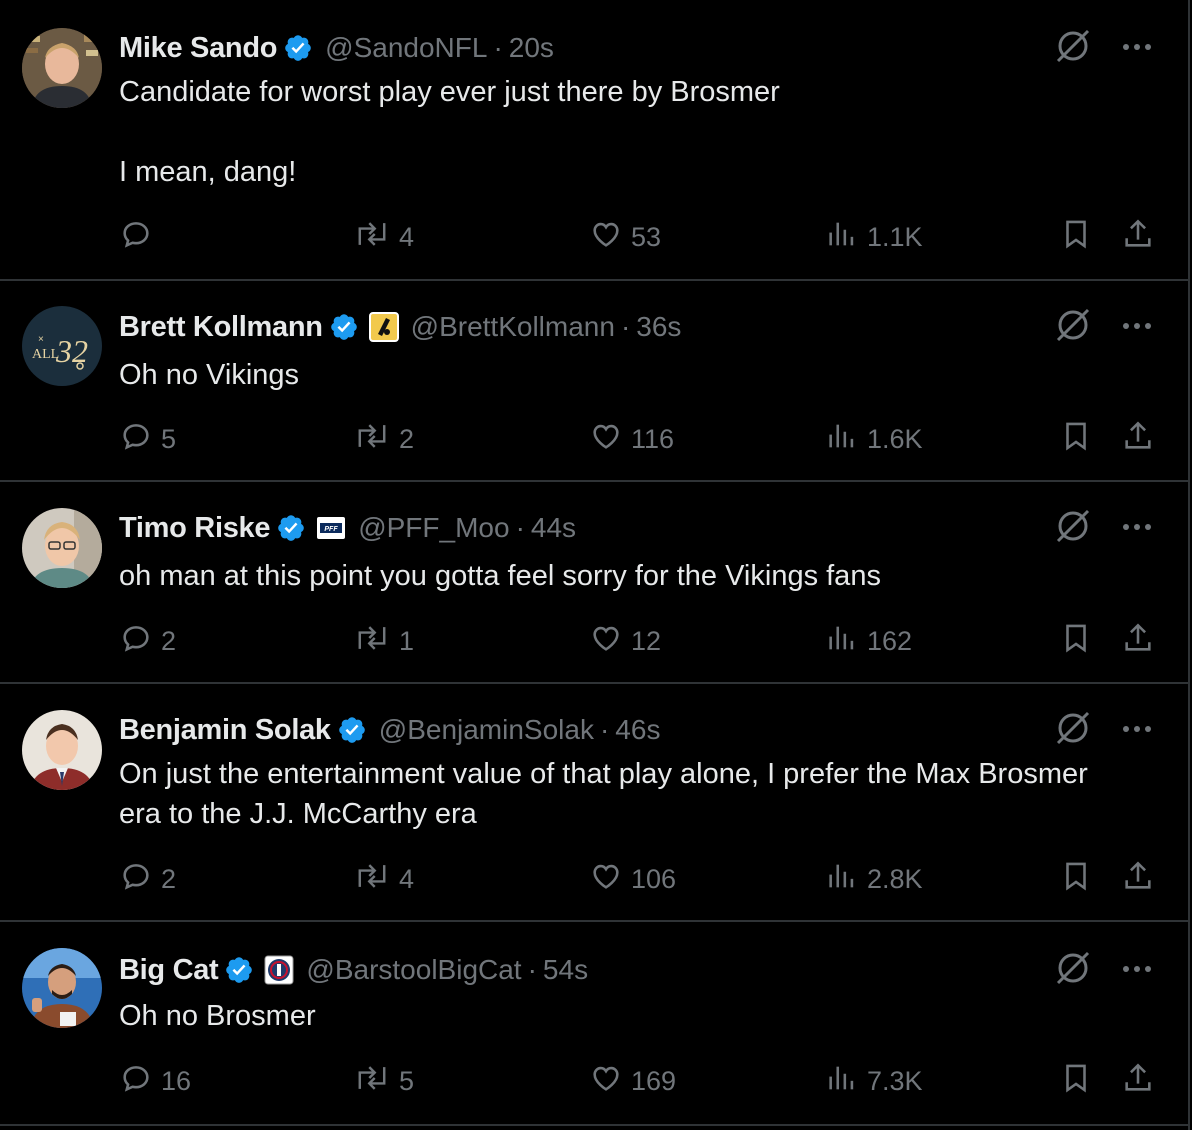 The width and height of the screenshot is (1192, 1130). I want to click on tweet-actions: 4 53 1.1K, so click(639, 237).